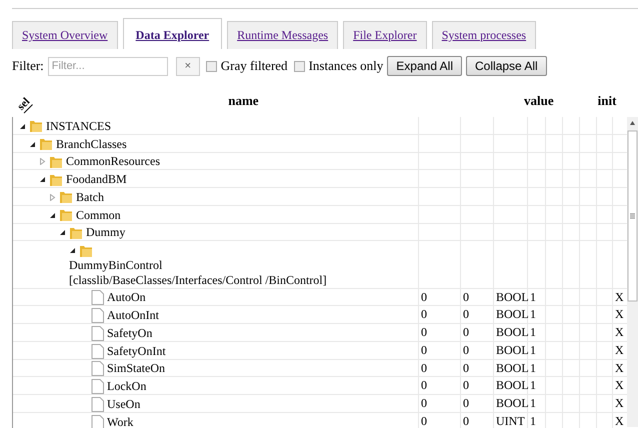  Describe the element at coordinates (607, 100) in the screenshot. I see `column-header: init` at that location.